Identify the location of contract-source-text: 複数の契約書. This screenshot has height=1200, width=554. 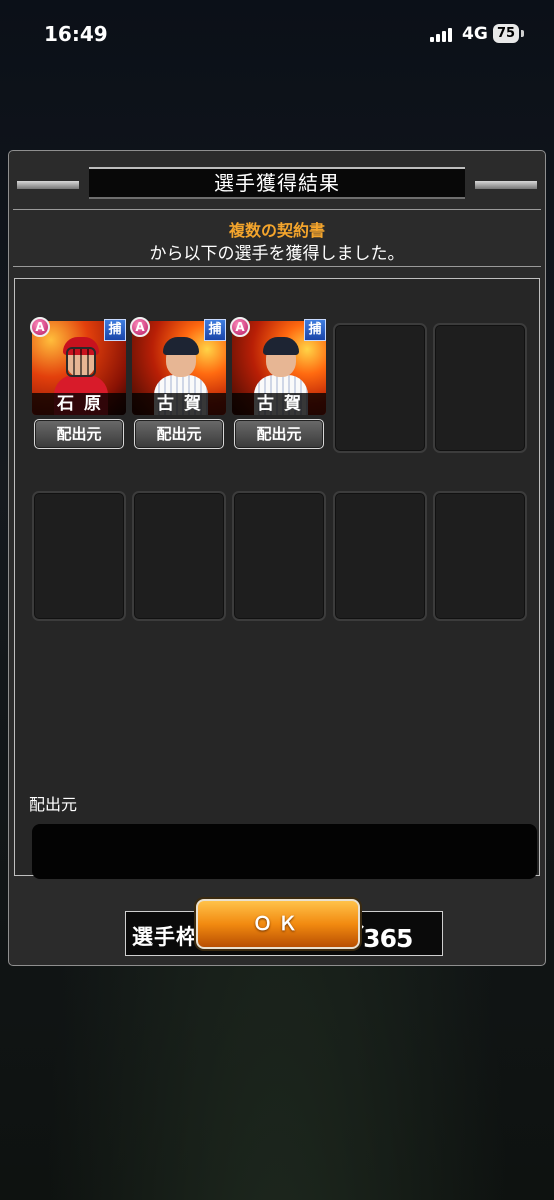
(276, 230).